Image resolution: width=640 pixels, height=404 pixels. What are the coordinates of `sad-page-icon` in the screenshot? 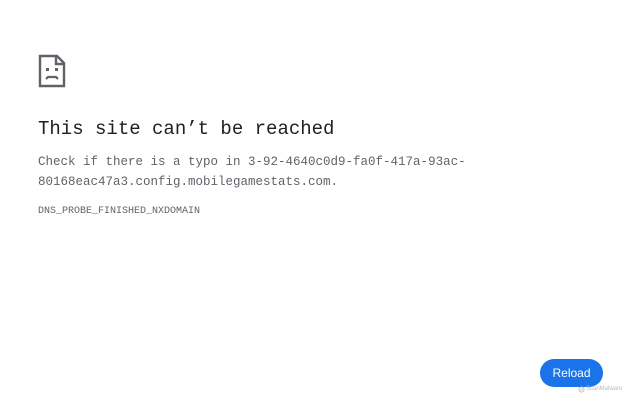 It's located at (52, 71).